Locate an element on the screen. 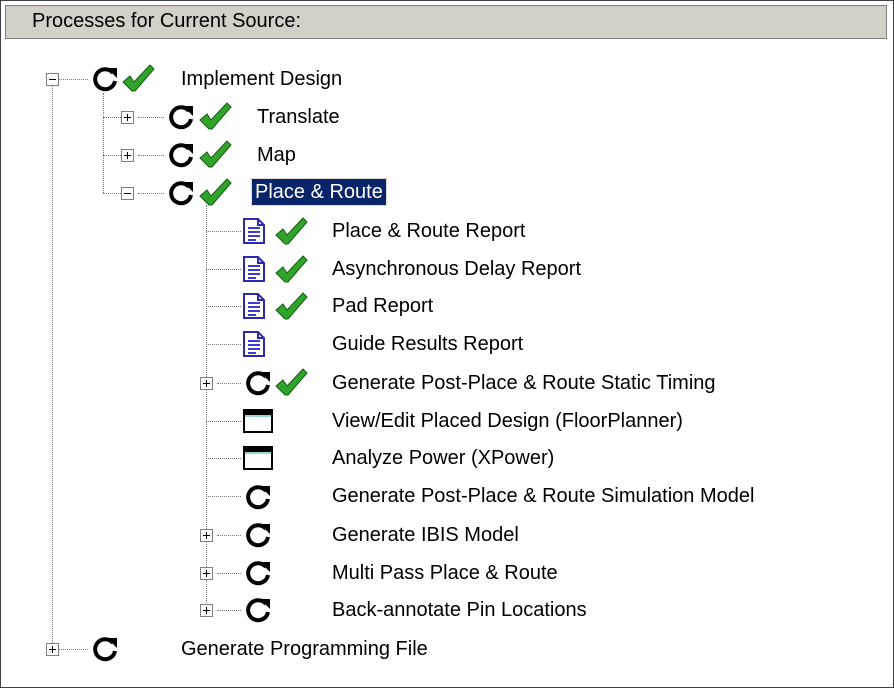 The width and height of the screenshot is (894, 688). tree-item-place-route-report: Place & Route Report is located at coordinates (428, 231).